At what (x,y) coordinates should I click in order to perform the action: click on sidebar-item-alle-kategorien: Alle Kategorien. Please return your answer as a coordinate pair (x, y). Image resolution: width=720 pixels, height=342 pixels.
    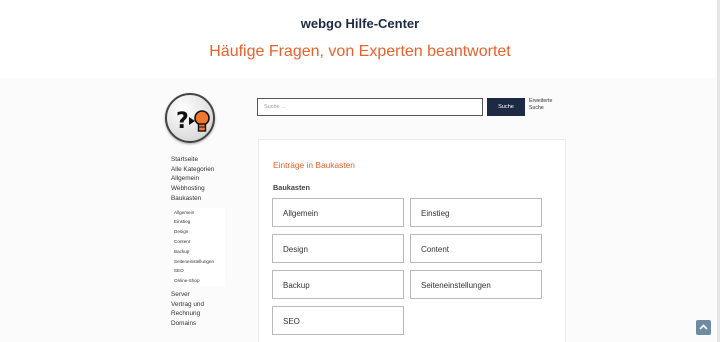
    Looking at the image, I should click on (201, 170).